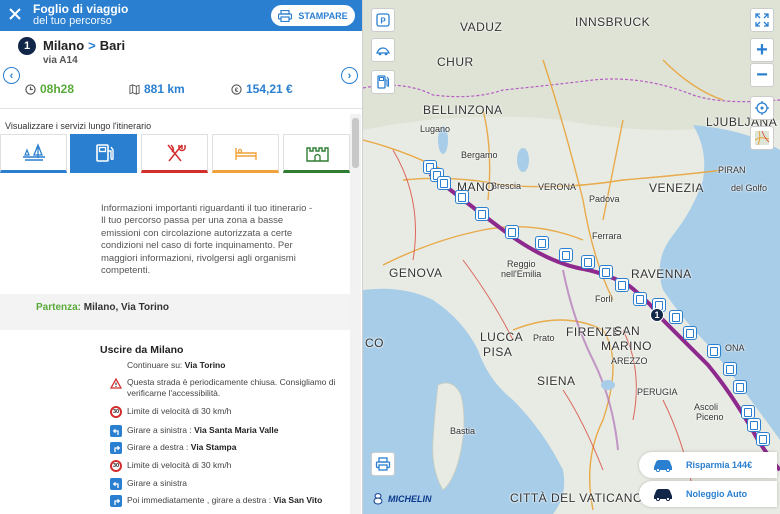 The height and width of the screenshot is (514, 780). Describe the element at coordinates (627, 331) in the screenshot. I see `map-label: SAN` at that location.